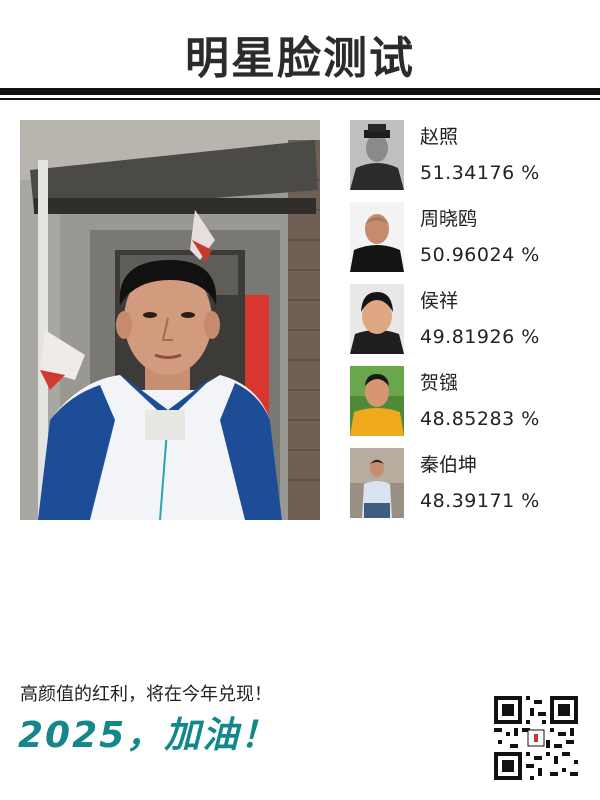 Image resolution: width=600 pixels, height=800 pixels. I want to click on match-score: 51.34176 %, so click(480, 173).